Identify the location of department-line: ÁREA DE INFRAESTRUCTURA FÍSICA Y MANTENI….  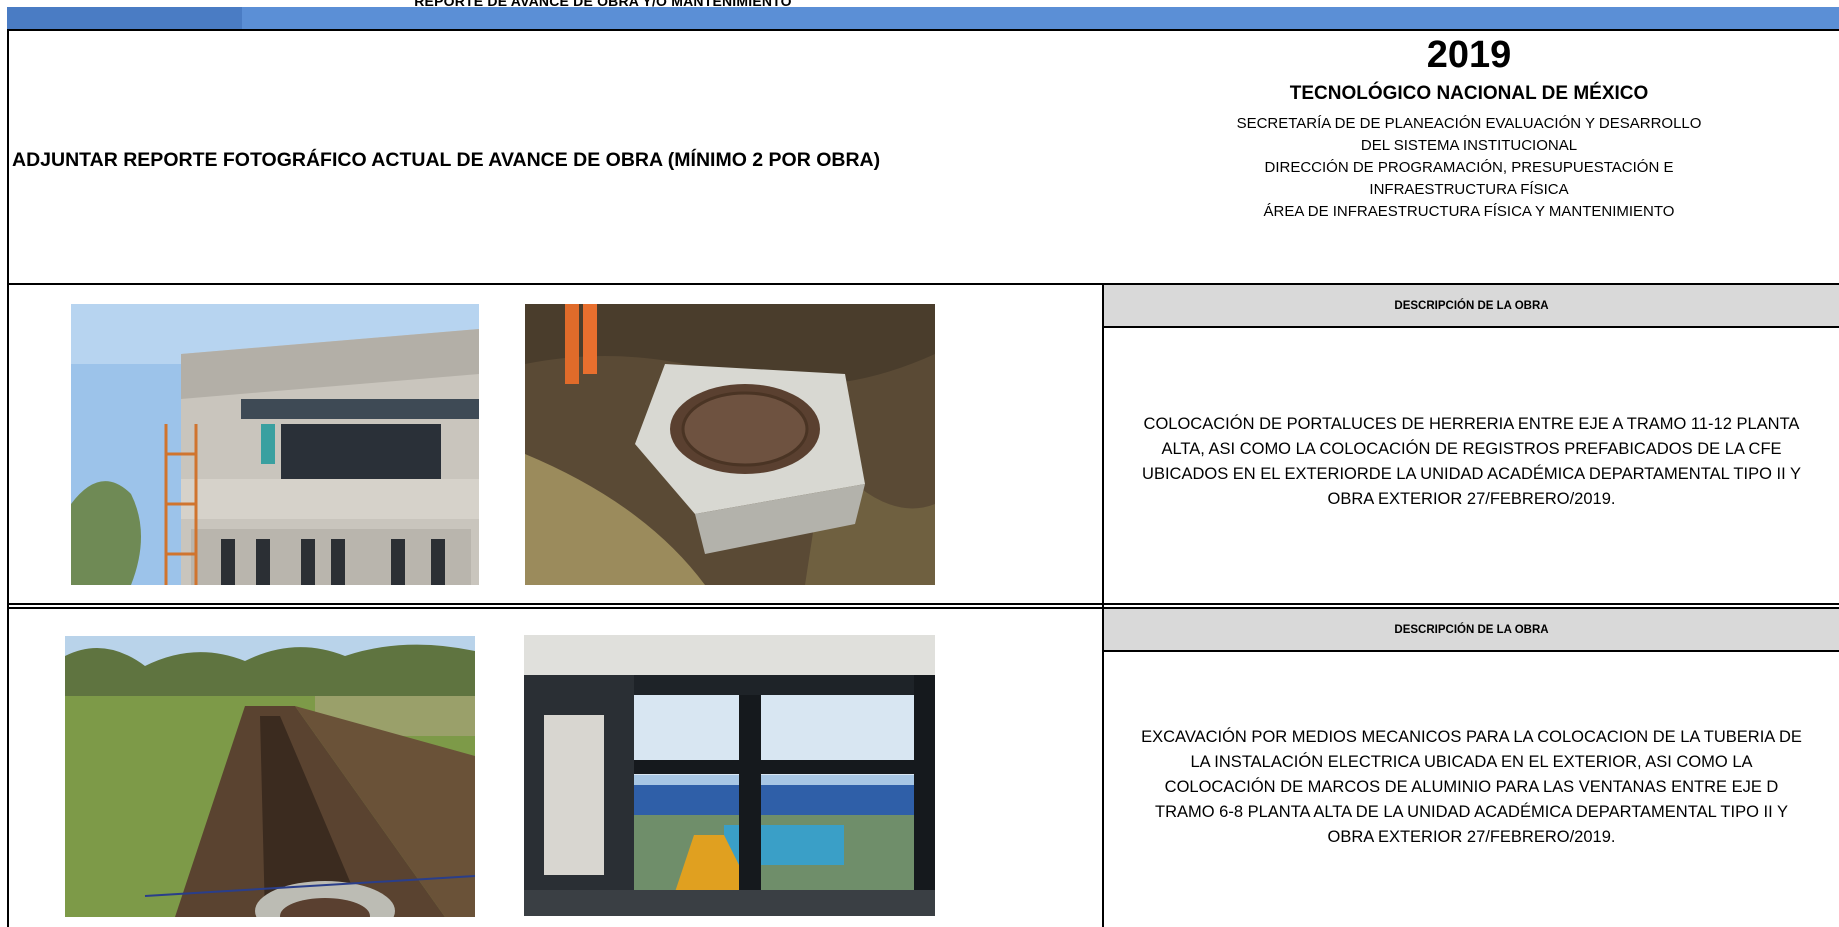
(1469, 211).